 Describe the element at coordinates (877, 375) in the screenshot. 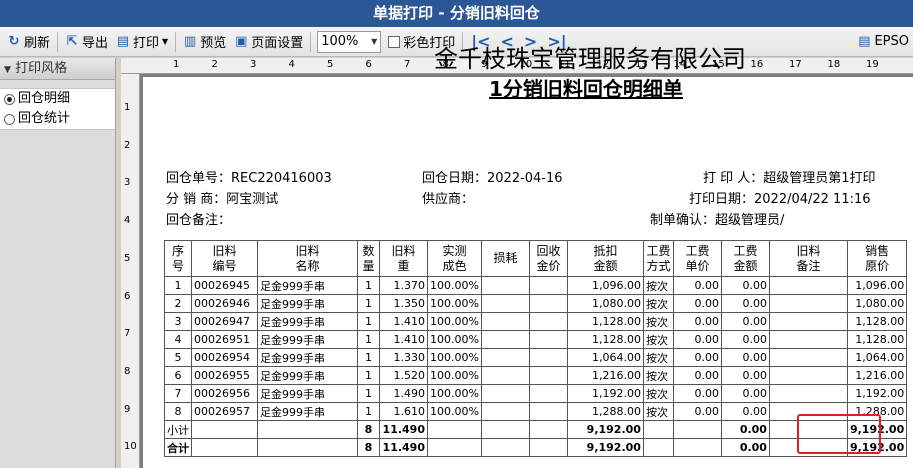

I see `table-cell: 1,216.00` at that location.